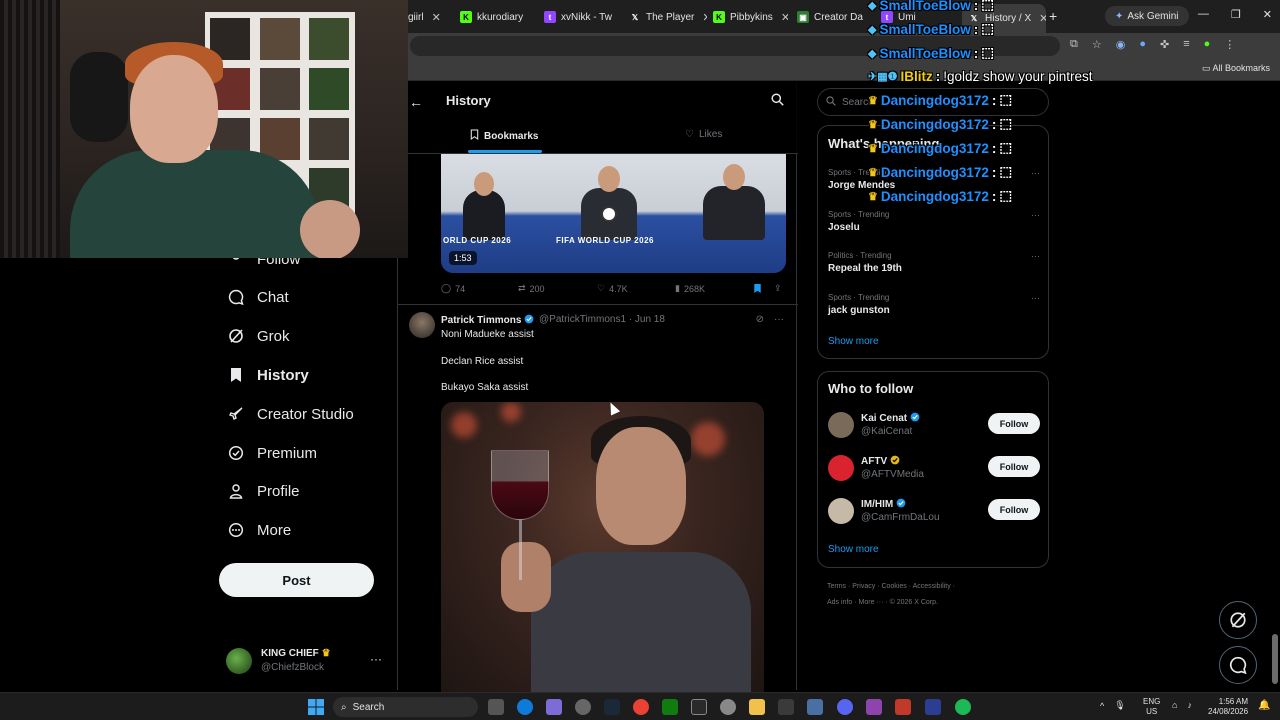 The width and height of the screenshot is (1280, 720). What do you see at coordinates (272, 453) in the screenshot?
I see `nav-item-premium: Premium` at bounding box center [272, 453].